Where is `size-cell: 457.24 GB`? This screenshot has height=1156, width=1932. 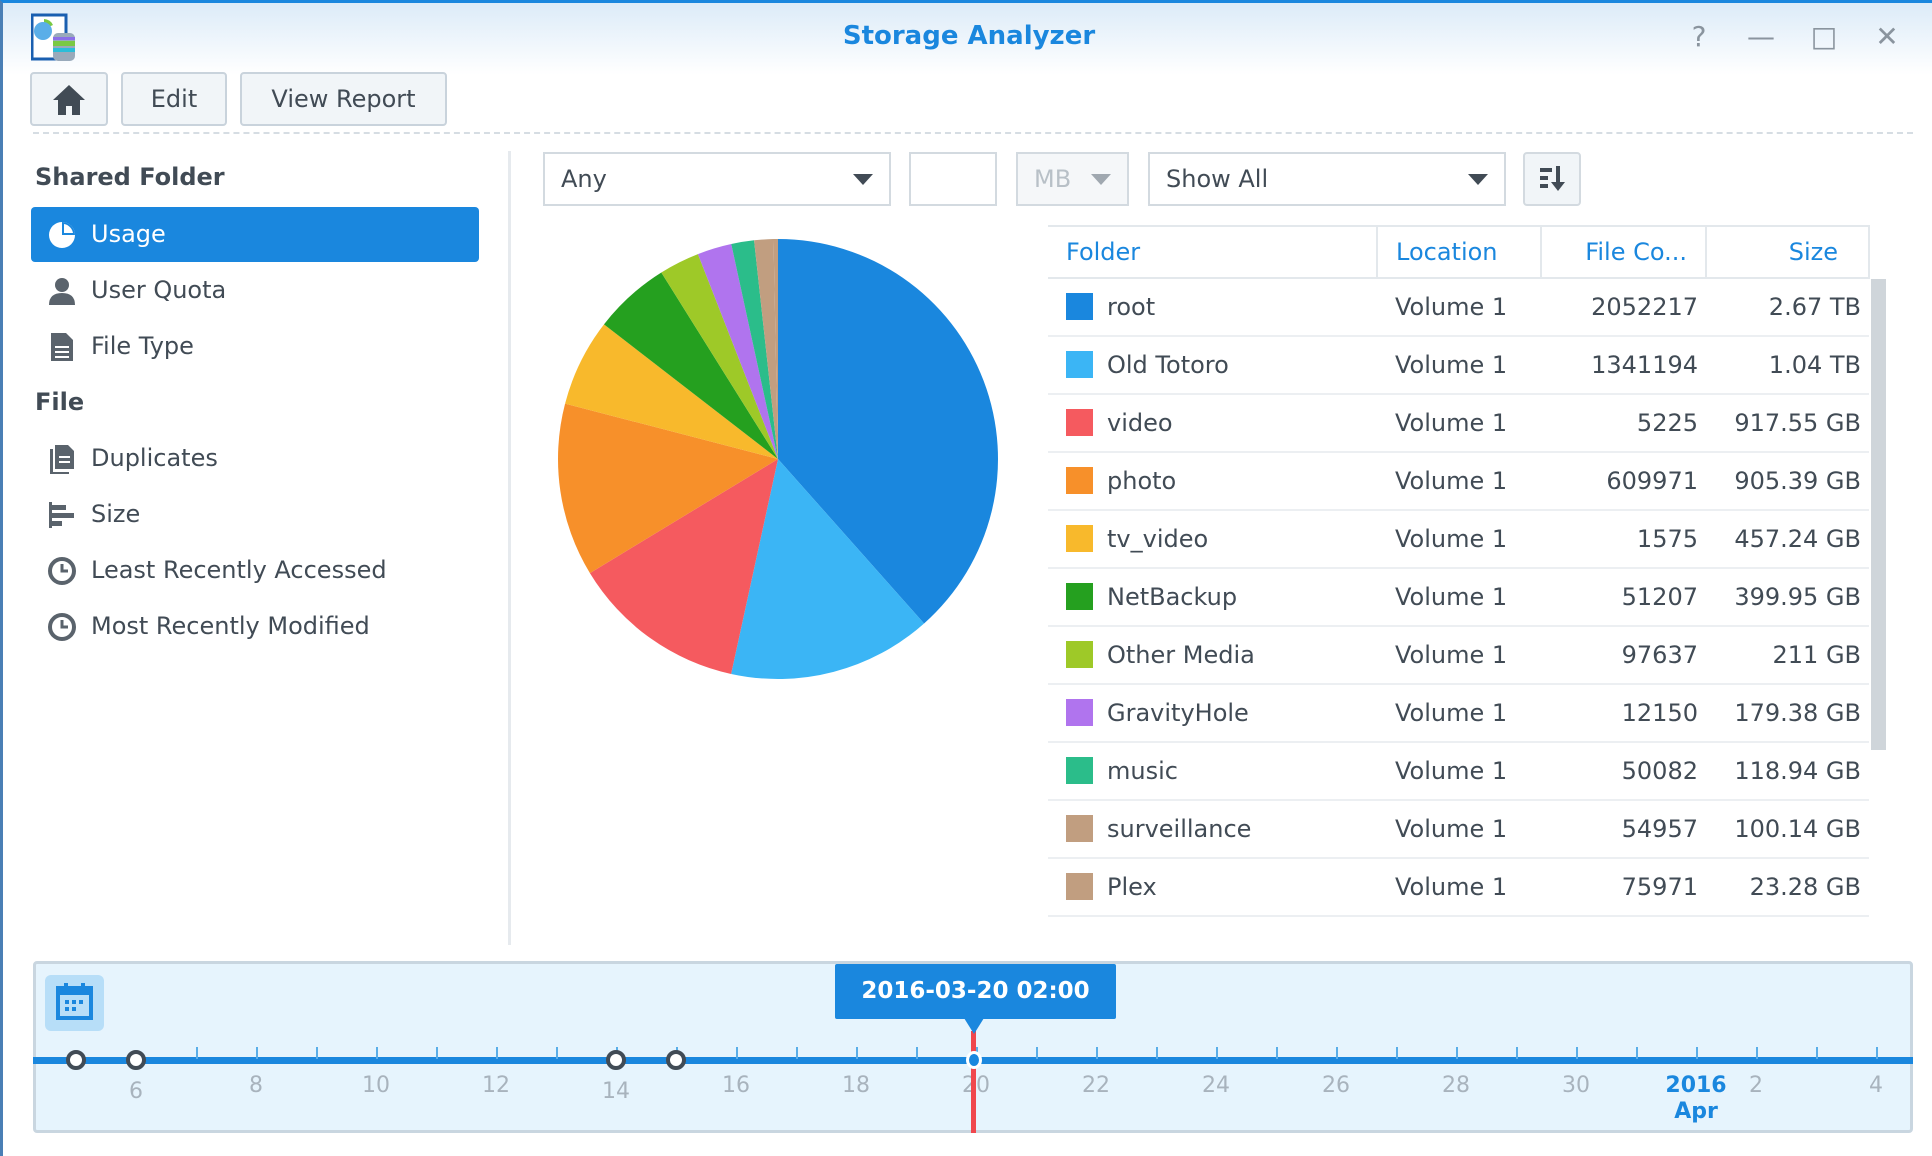
size-cell: 457.24 GB is located at coordinates (1787, 539).